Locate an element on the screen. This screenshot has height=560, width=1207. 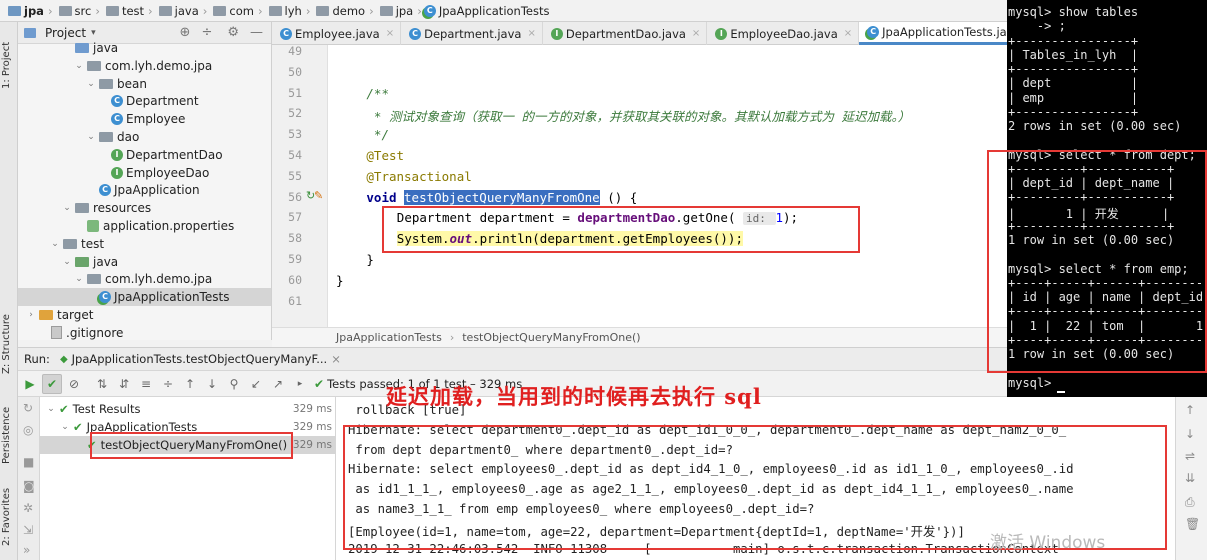
tree-item: ⌄ test is located at coordinates (144, 244).